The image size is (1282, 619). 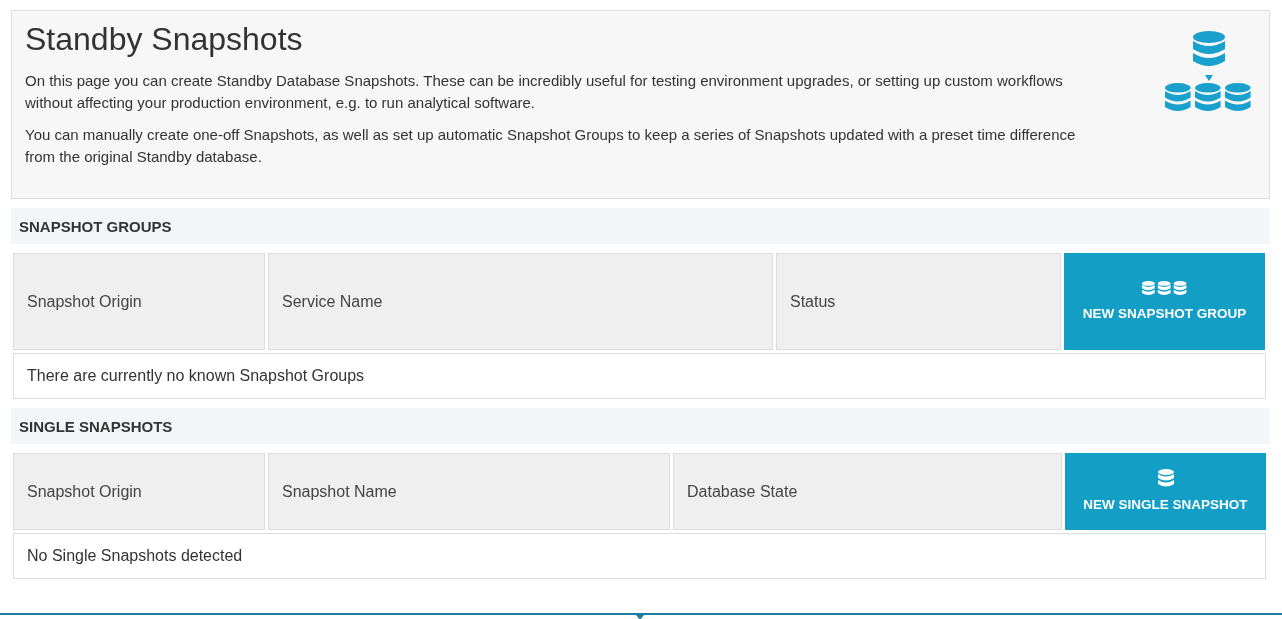 I want to click on databases-icon, so click(x=1164, y=289).